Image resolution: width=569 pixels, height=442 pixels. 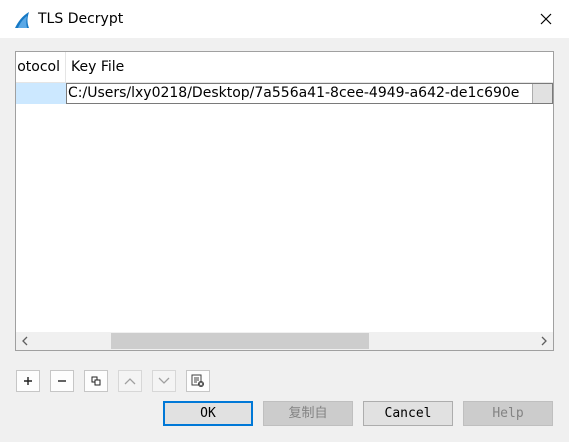 I want to click on add-icon, so click(x=28, y=381).